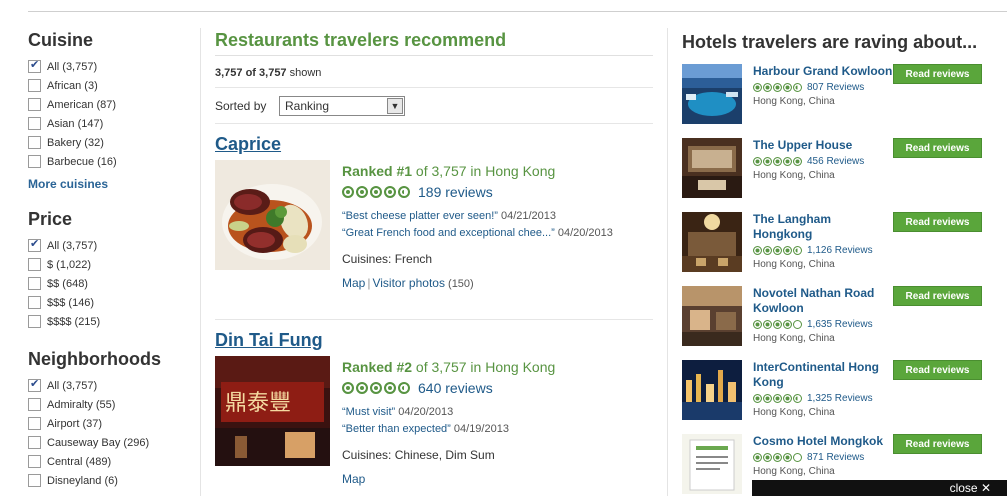 The width and height of the screenshot is (1007, 496). I want to click on quote-link: “Better than expected”, so click(396, 429).